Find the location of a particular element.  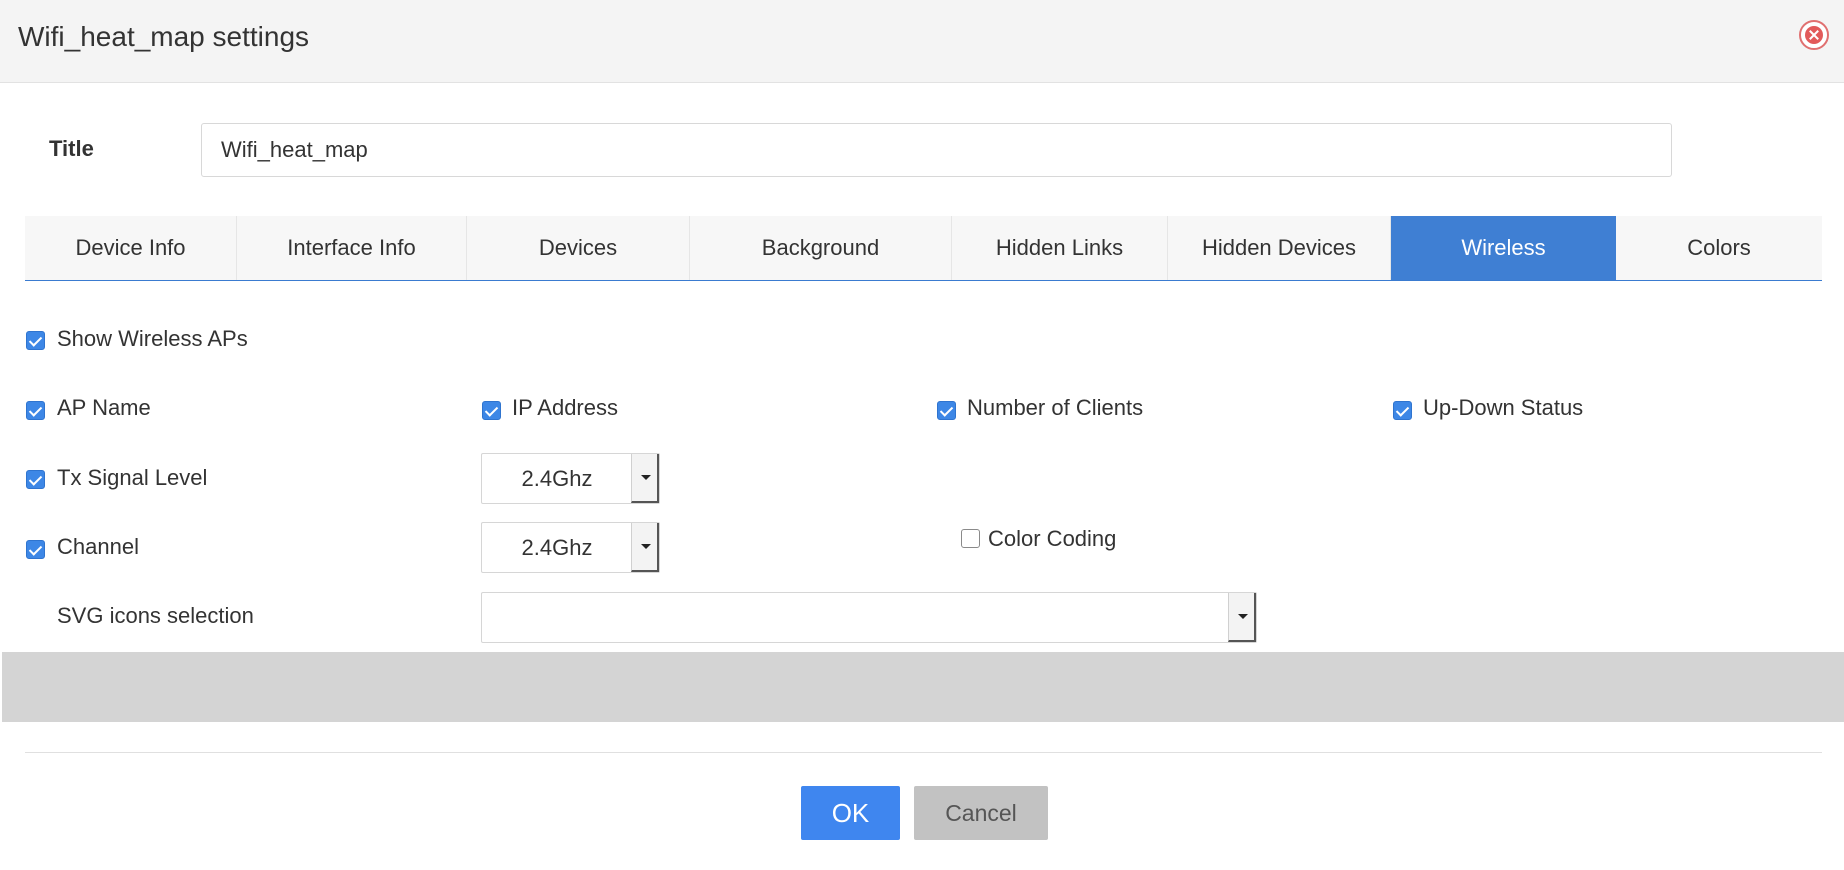

close-icon is located at coordinates (1814, 35).